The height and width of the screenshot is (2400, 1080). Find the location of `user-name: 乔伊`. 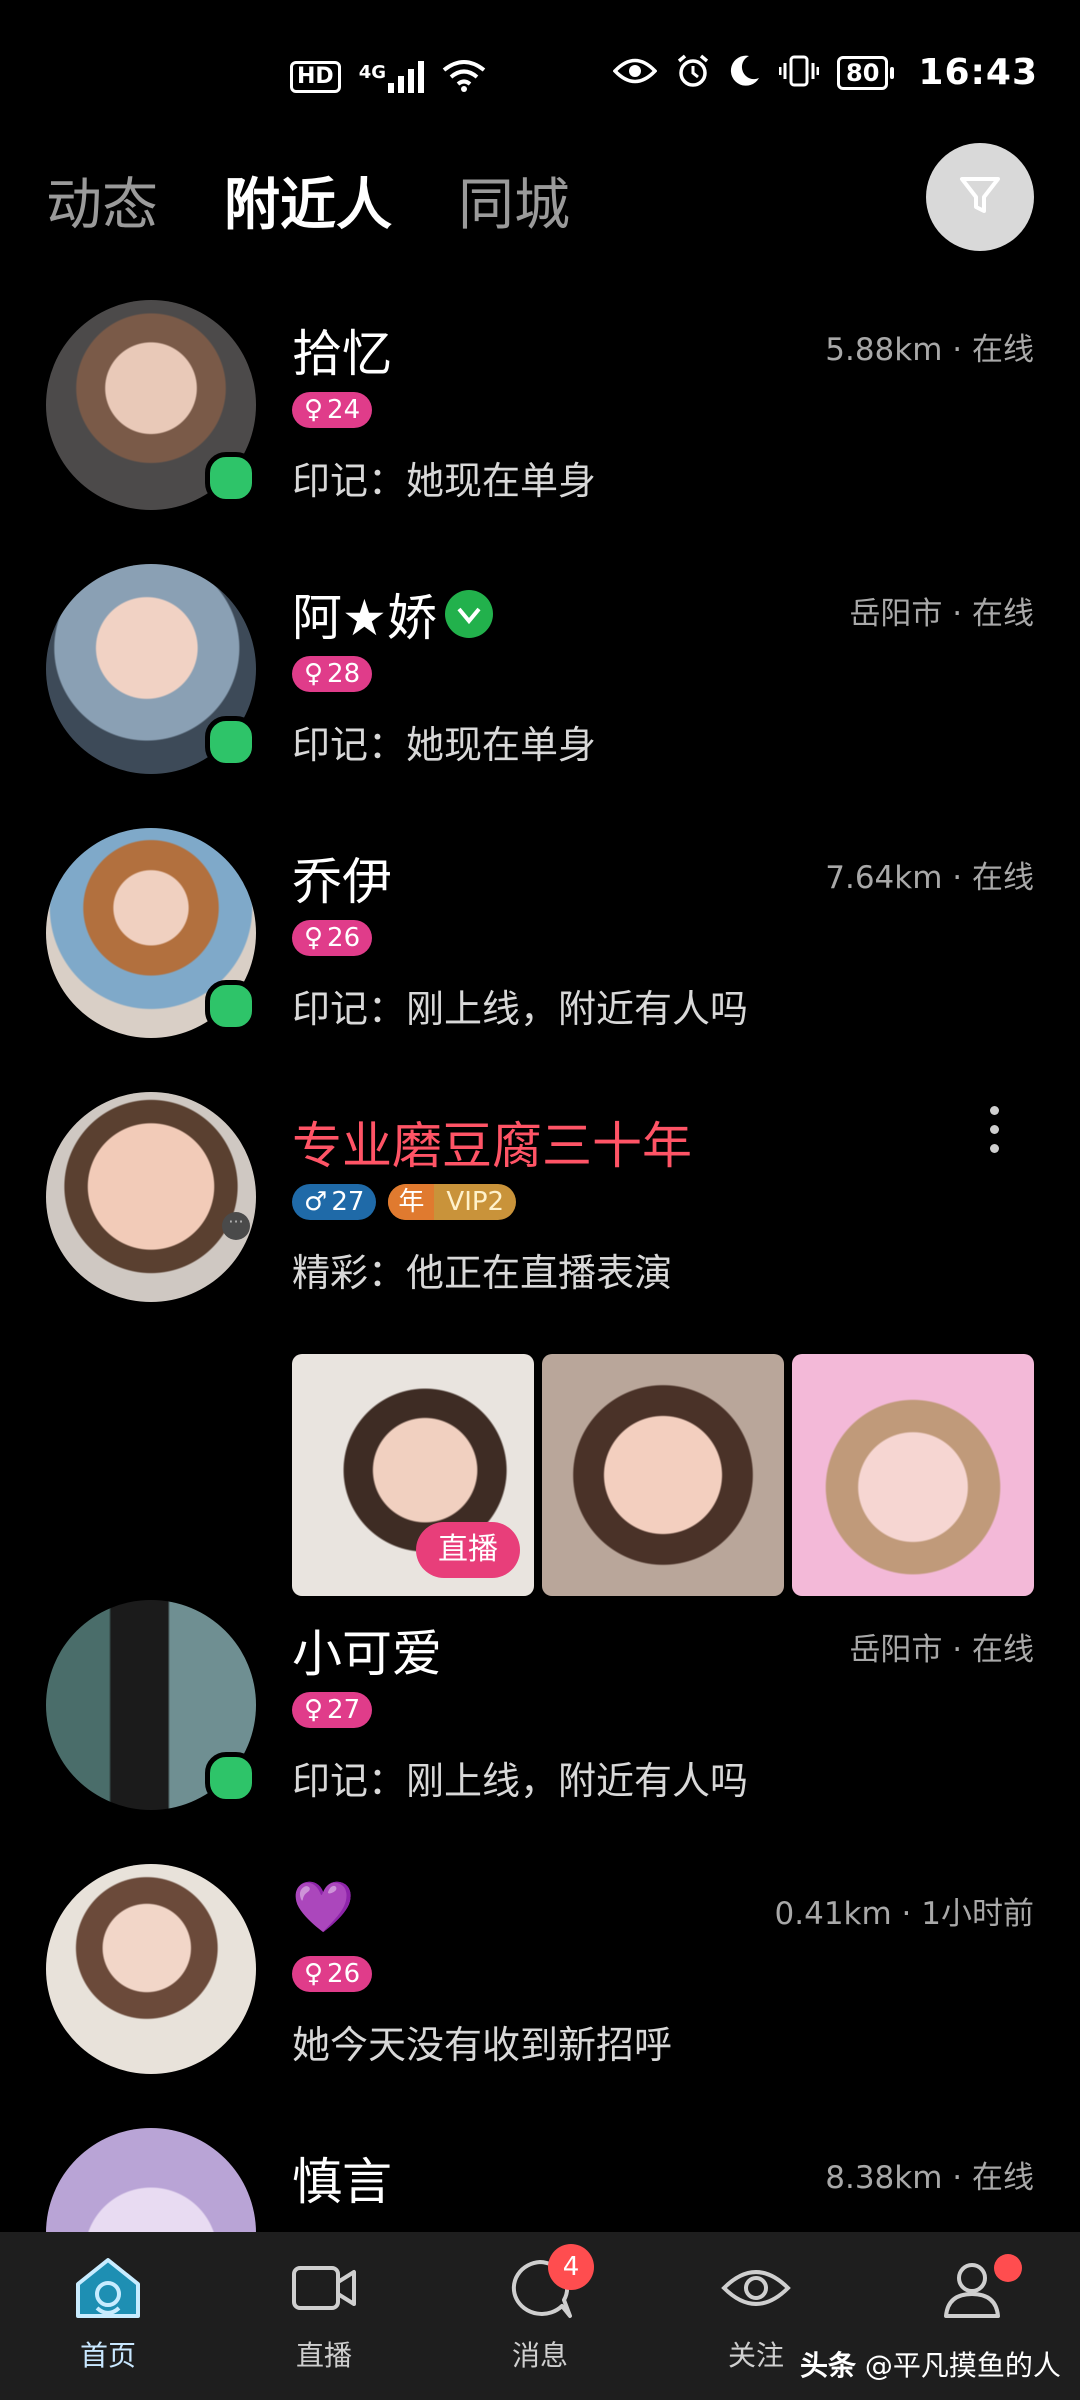

user-name: 乔伊 is located at coordinates (342, 882).